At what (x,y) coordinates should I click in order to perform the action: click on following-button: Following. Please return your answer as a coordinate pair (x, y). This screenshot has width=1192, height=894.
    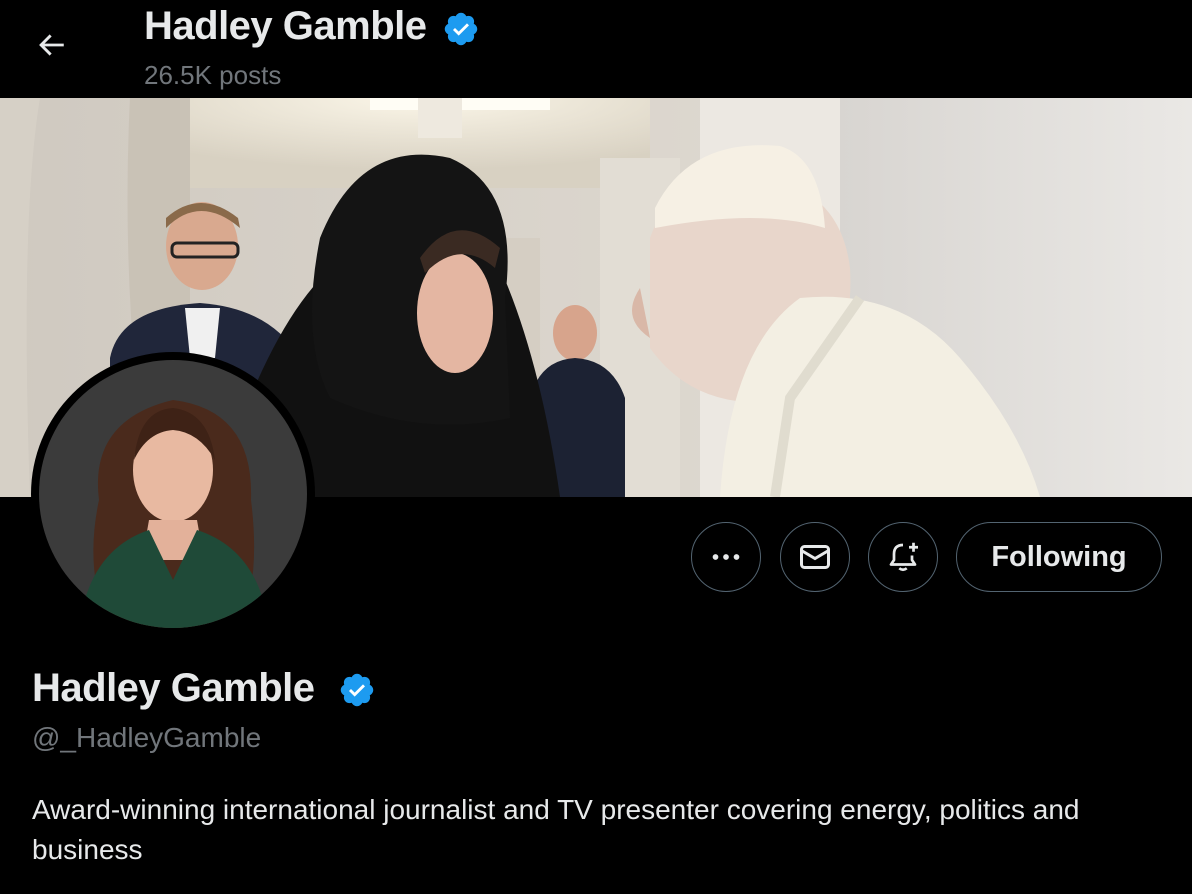
    Looking at the image, I should click on (1059, 557).